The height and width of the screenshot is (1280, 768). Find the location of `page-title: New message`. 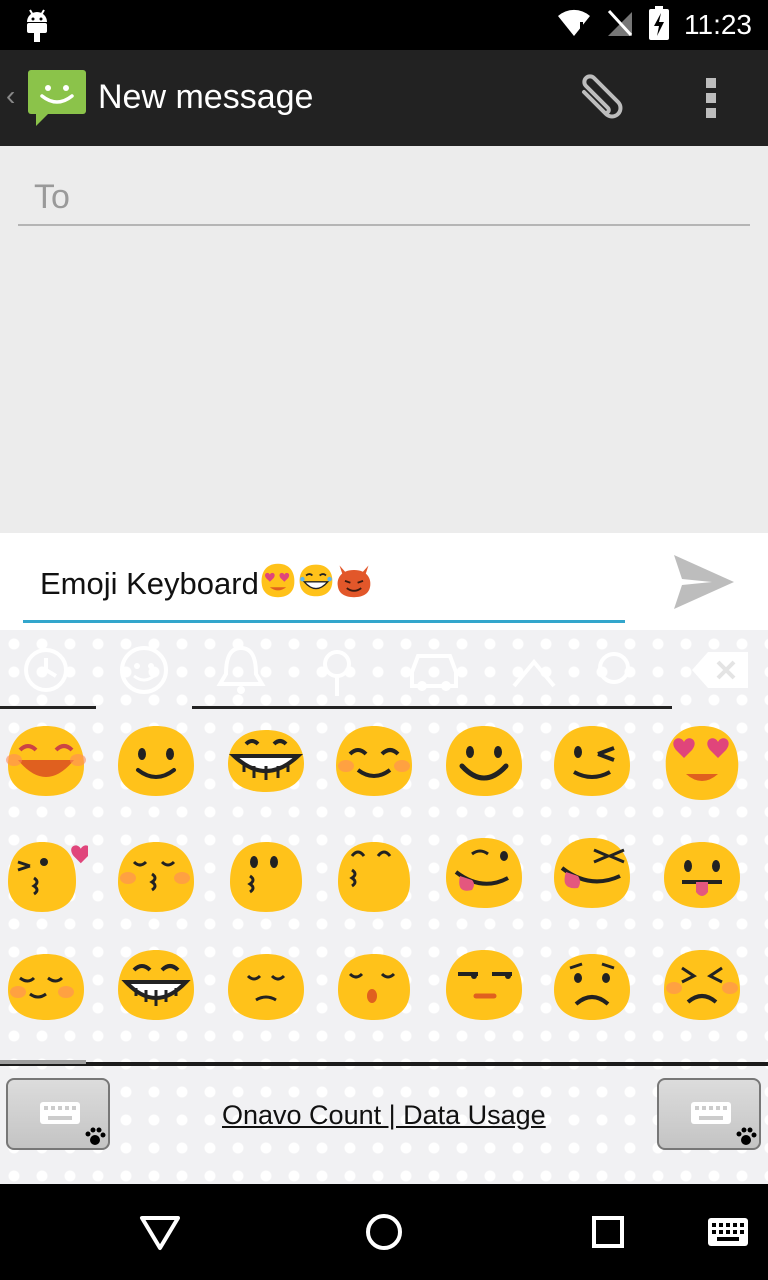

page-title: New message is located at coordinates (206, 97).